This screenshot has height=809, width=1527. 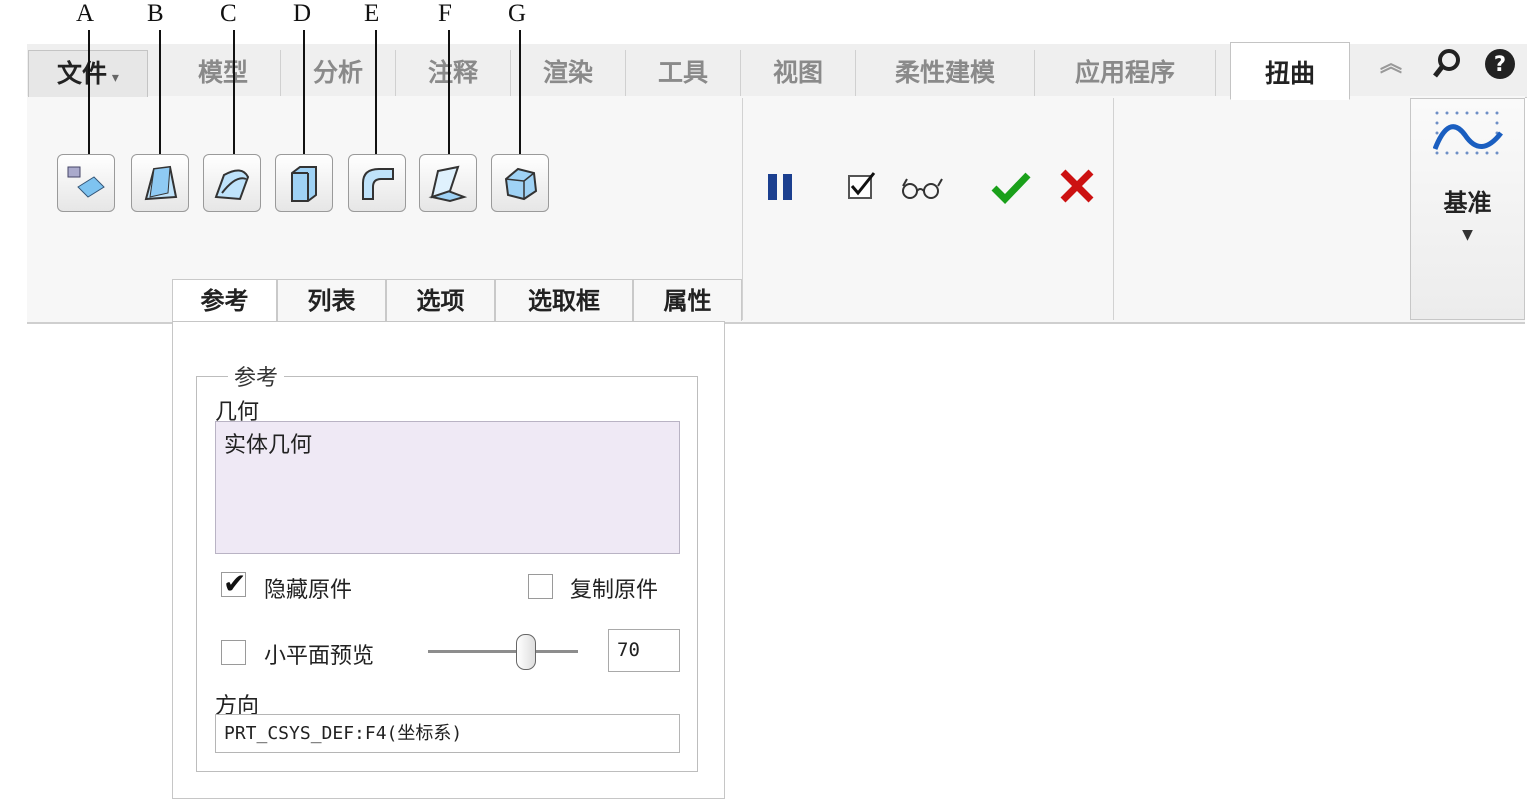 What do you see at coordinates (1447, 68) in the screenshot?
I see `search-icon` at bounding box center [1447, 68].